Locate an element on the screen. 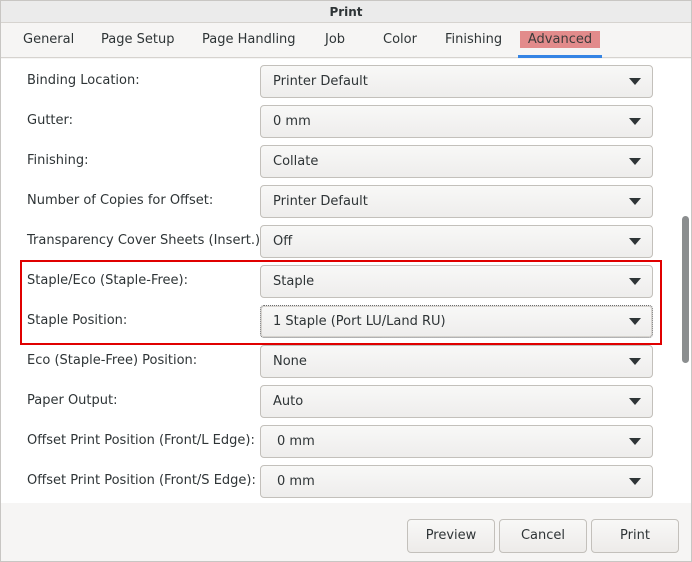  option-row: Staple/Eco (Staple-Free): Staple is located at coordinates (336, 285).